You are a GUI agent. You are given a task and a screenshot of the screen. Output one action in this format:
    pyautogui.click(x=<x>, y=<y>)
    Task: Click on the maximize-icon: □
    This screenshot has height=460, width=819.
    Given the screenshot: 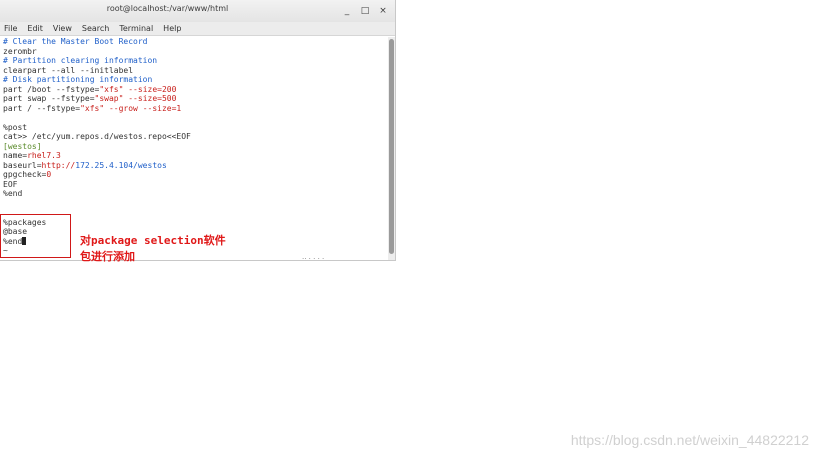 What is the action you would take?
    pyautogui.click(x=365, y=11)
    